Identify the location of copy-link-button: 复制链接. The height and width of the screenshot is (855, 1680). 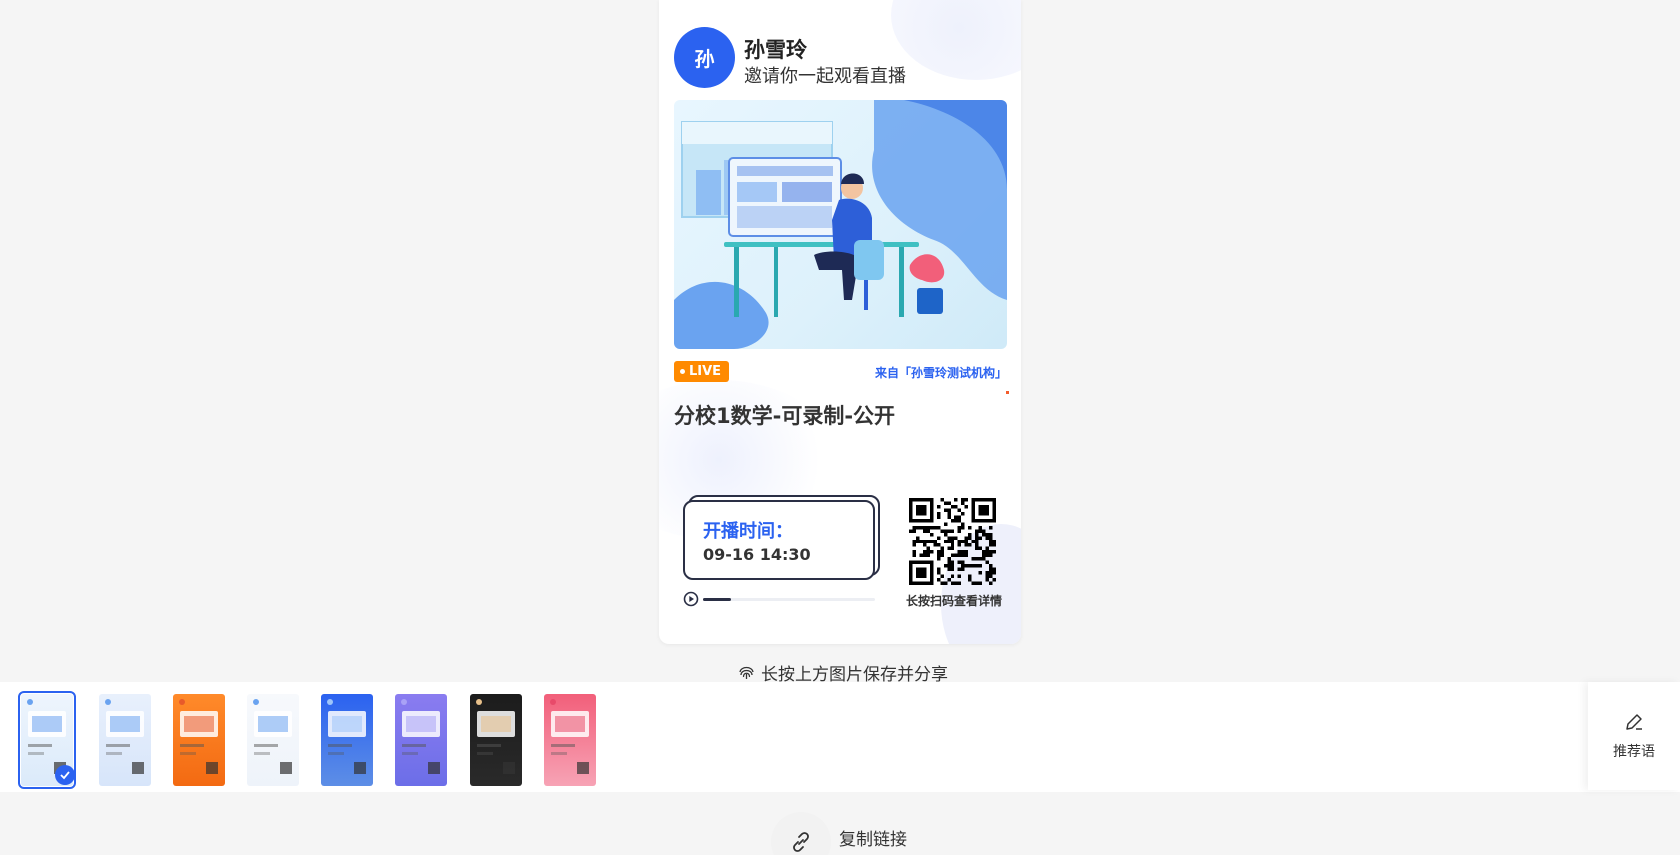
(839, 833).